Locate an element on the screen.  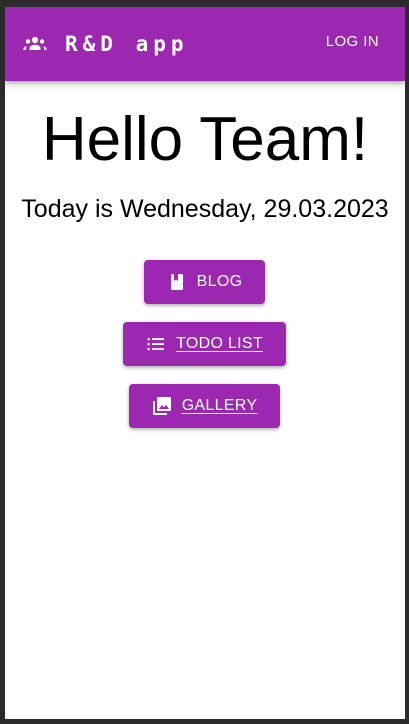
app-bar: R&D app LOG IN is located at coordinates (205, 44).